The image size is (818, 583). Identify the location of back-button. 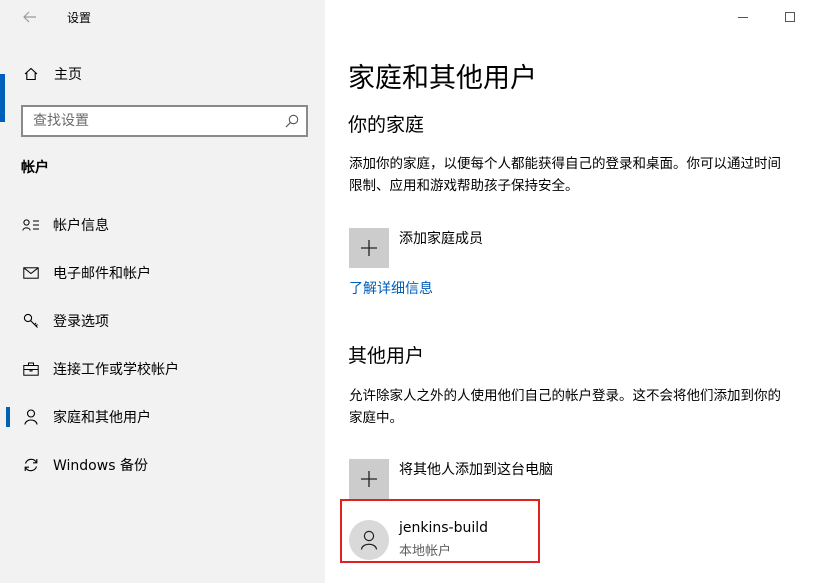
(30, 17).